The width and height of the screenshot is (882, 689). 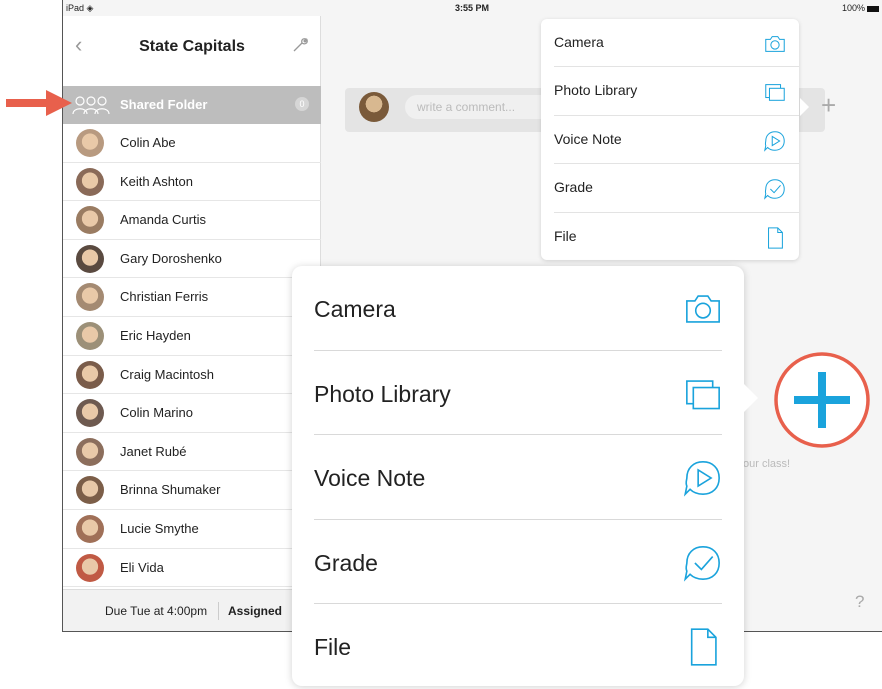 What do you see at coordinates (156, 611) in the screenshot?
I see `due-date: Due Tue at 4:00pm` at bounding box center [156, 611].